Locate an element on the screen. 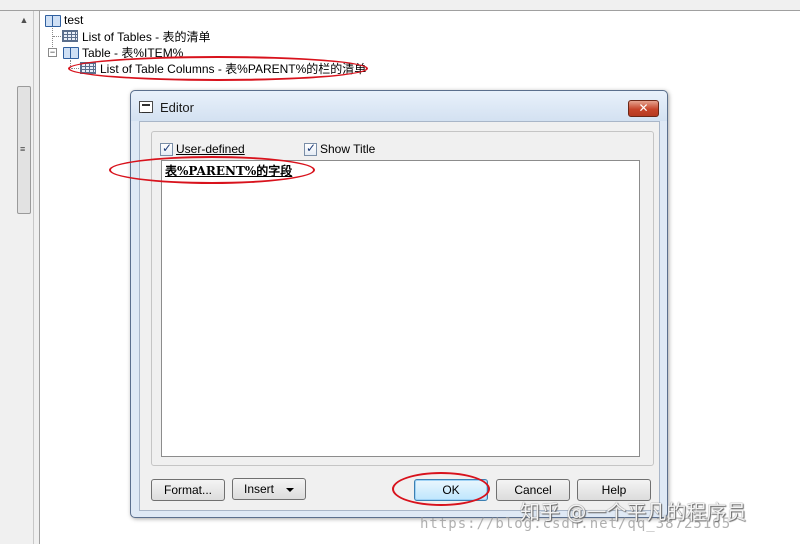 This screenshot has width=800, height=544. editor-window-icon is located at coordinates (146, 107).